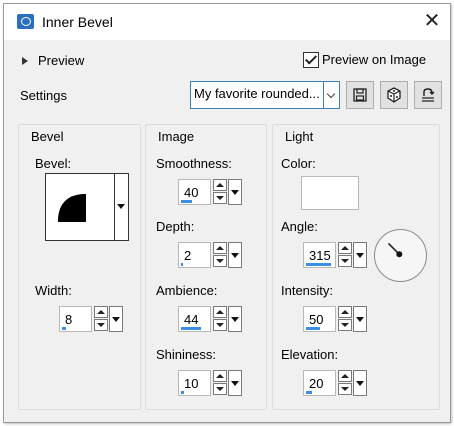 This screenshot has width=454, height=426. I want to click on width-label: Width:, so click(53, 290).